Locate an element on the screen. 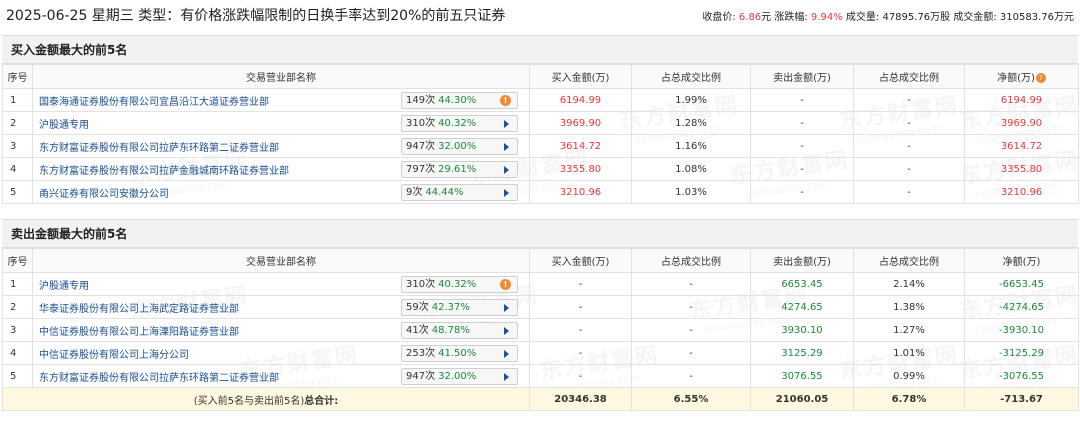  branch-link: 中信证券股份有限公司上海分公司 is located at coordinates (114, 355).